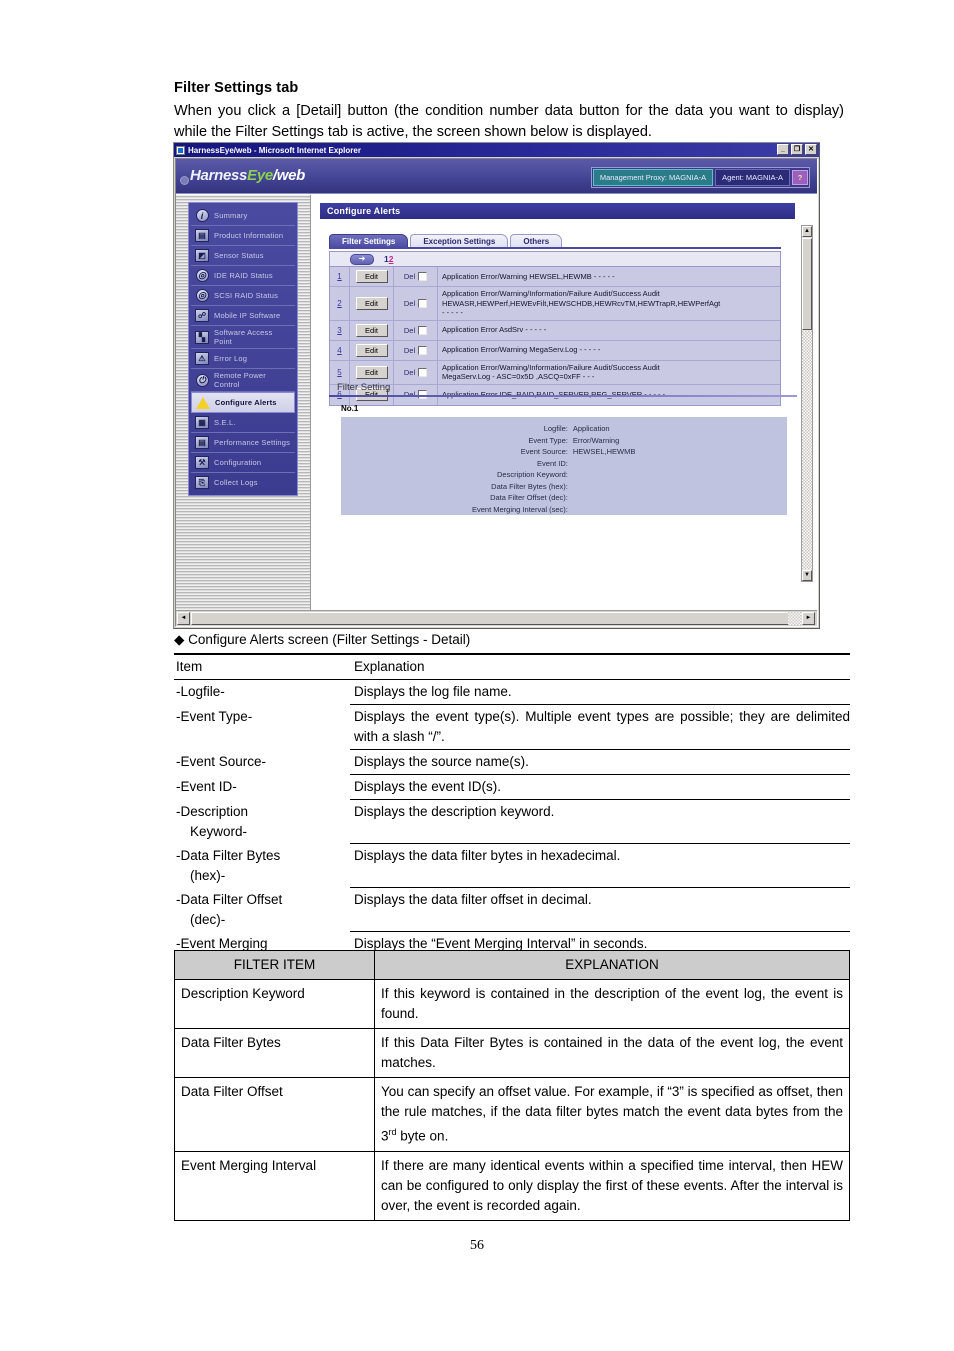  I want to click on vertical-scroll-track, so click(807, 450).